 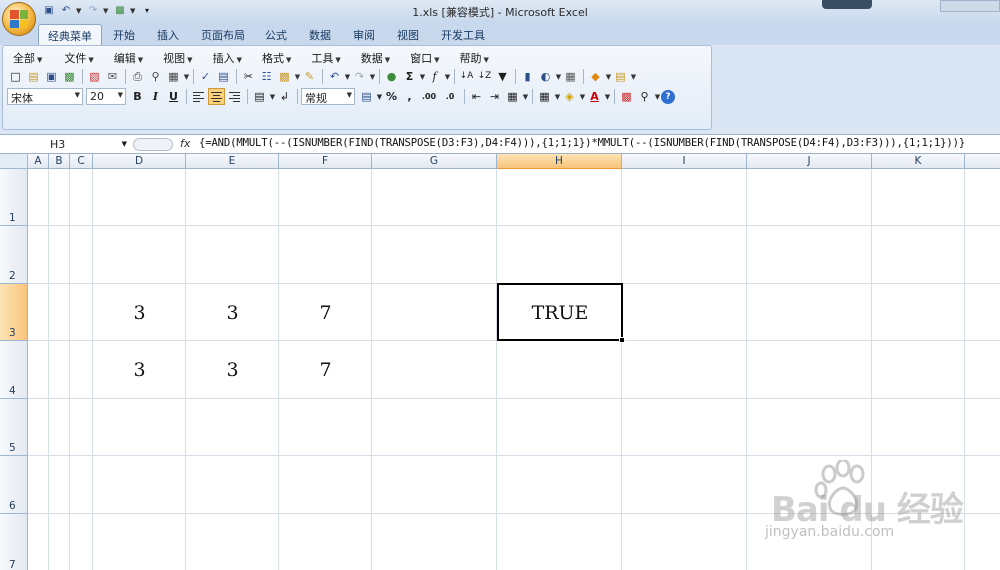 What do you see at coordinates (809, 161) in the screenshot?
I see `column-header-j: J` at bounding box center [809, 161].